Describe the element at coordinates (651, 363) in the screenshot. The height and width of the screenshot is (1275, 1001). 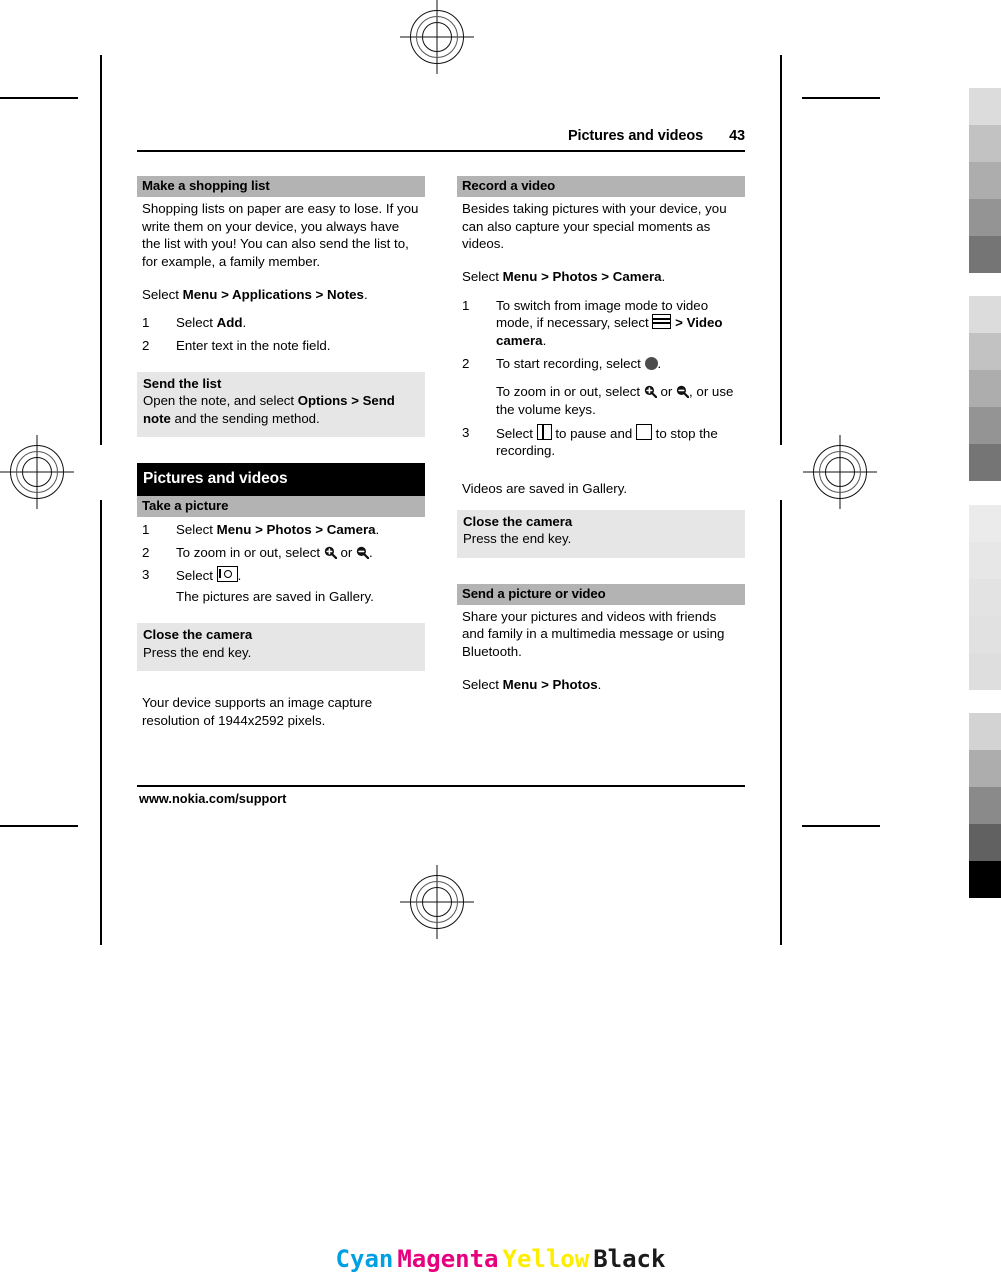
I see `record-dot-icon` at that location.